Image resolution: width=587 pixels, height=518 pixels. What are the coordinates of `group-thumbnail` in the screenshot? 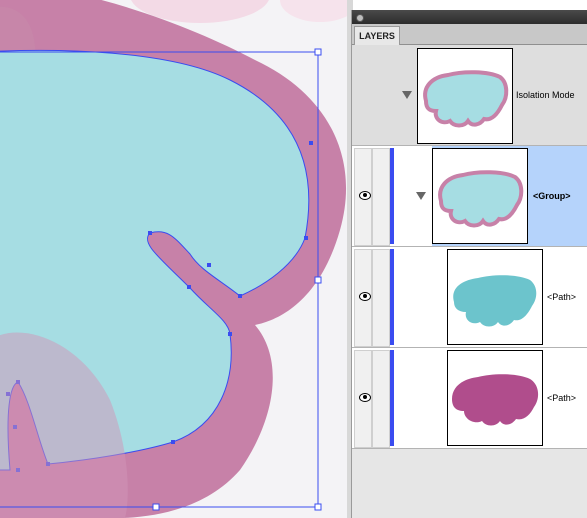 It's located at (480, 196).